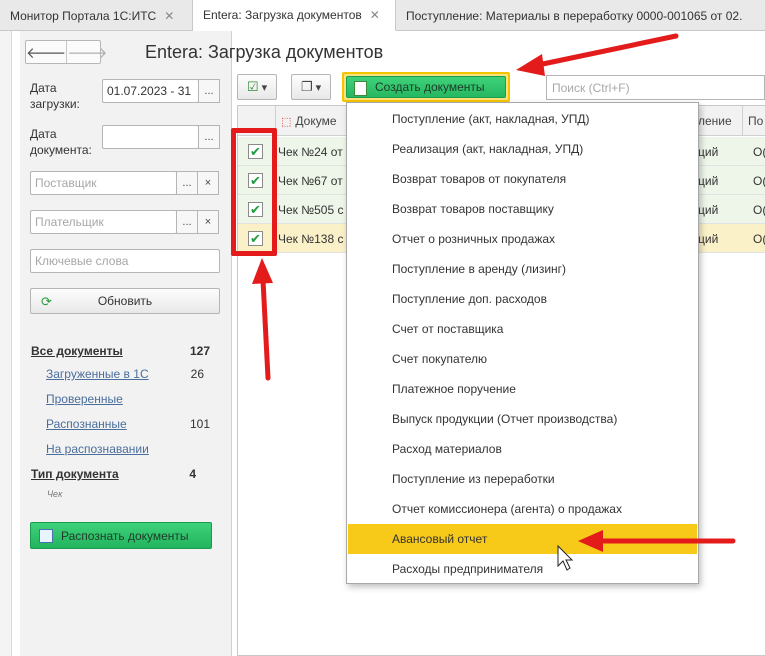  Describe the element at coordinates (657, 541) in the screenshot. I see `arrow-to-advance-report` at that location.